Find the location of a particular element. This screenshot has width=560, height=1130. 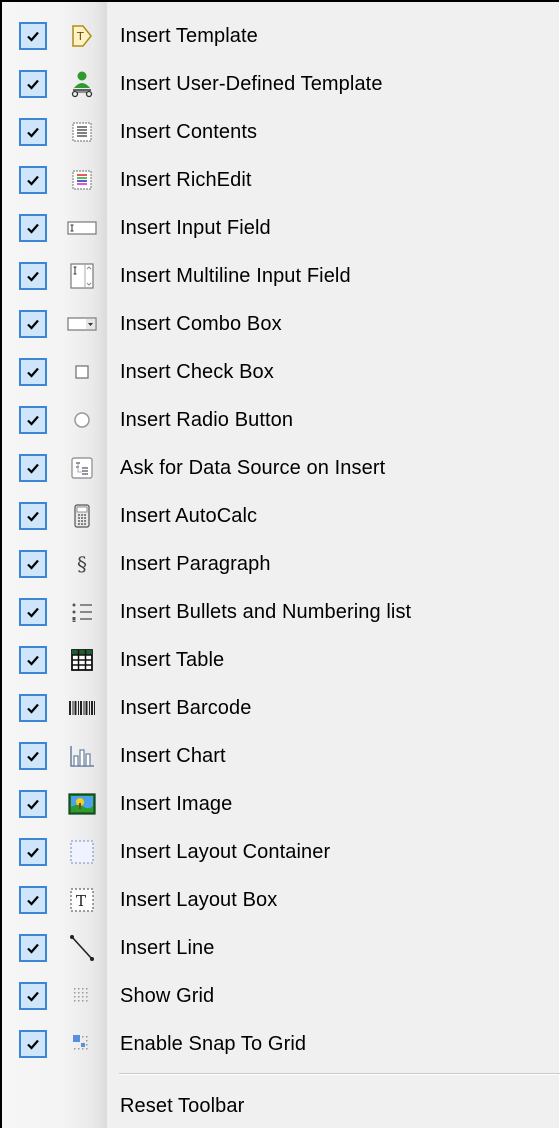

check-box-icon is located at coordinates (82, 372).